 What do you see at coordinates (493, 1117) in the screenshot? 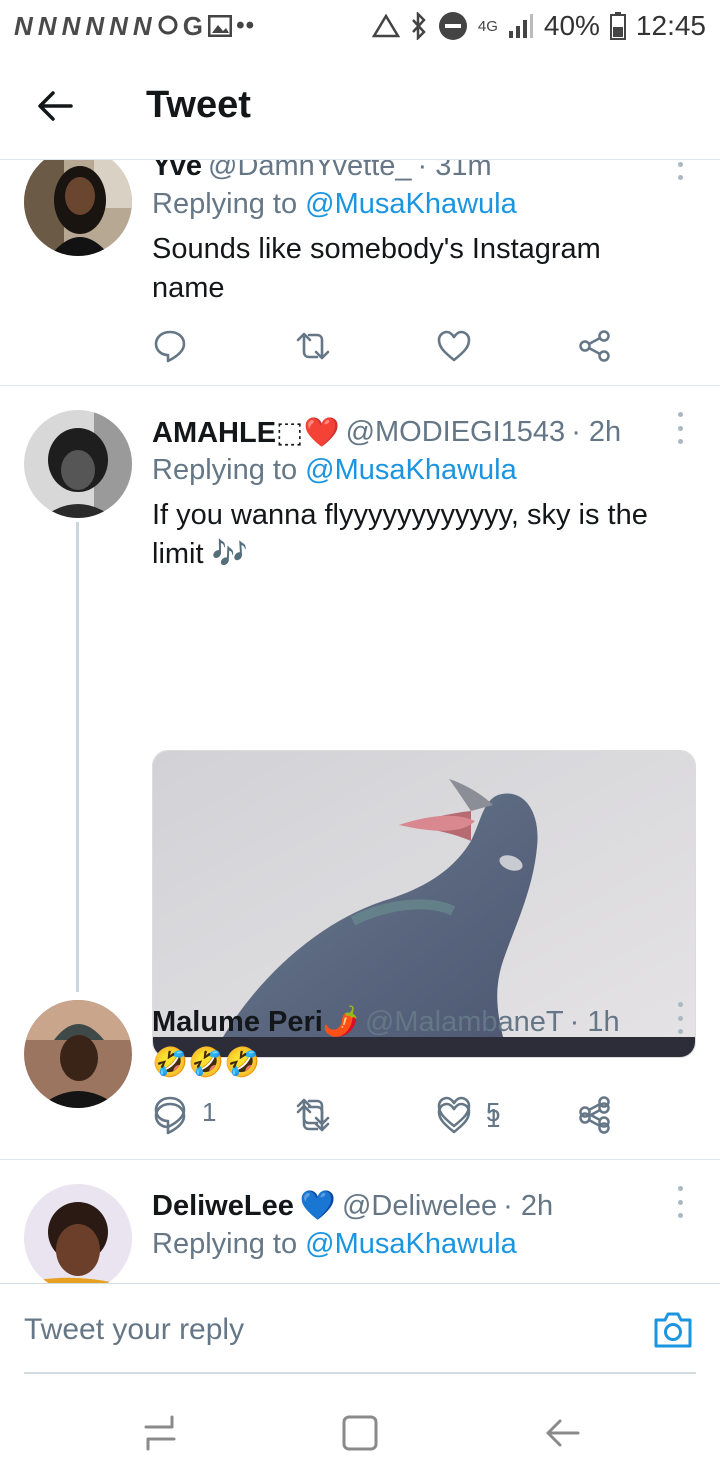
I see `like-count: 1` at bounding box center [493, 1117].